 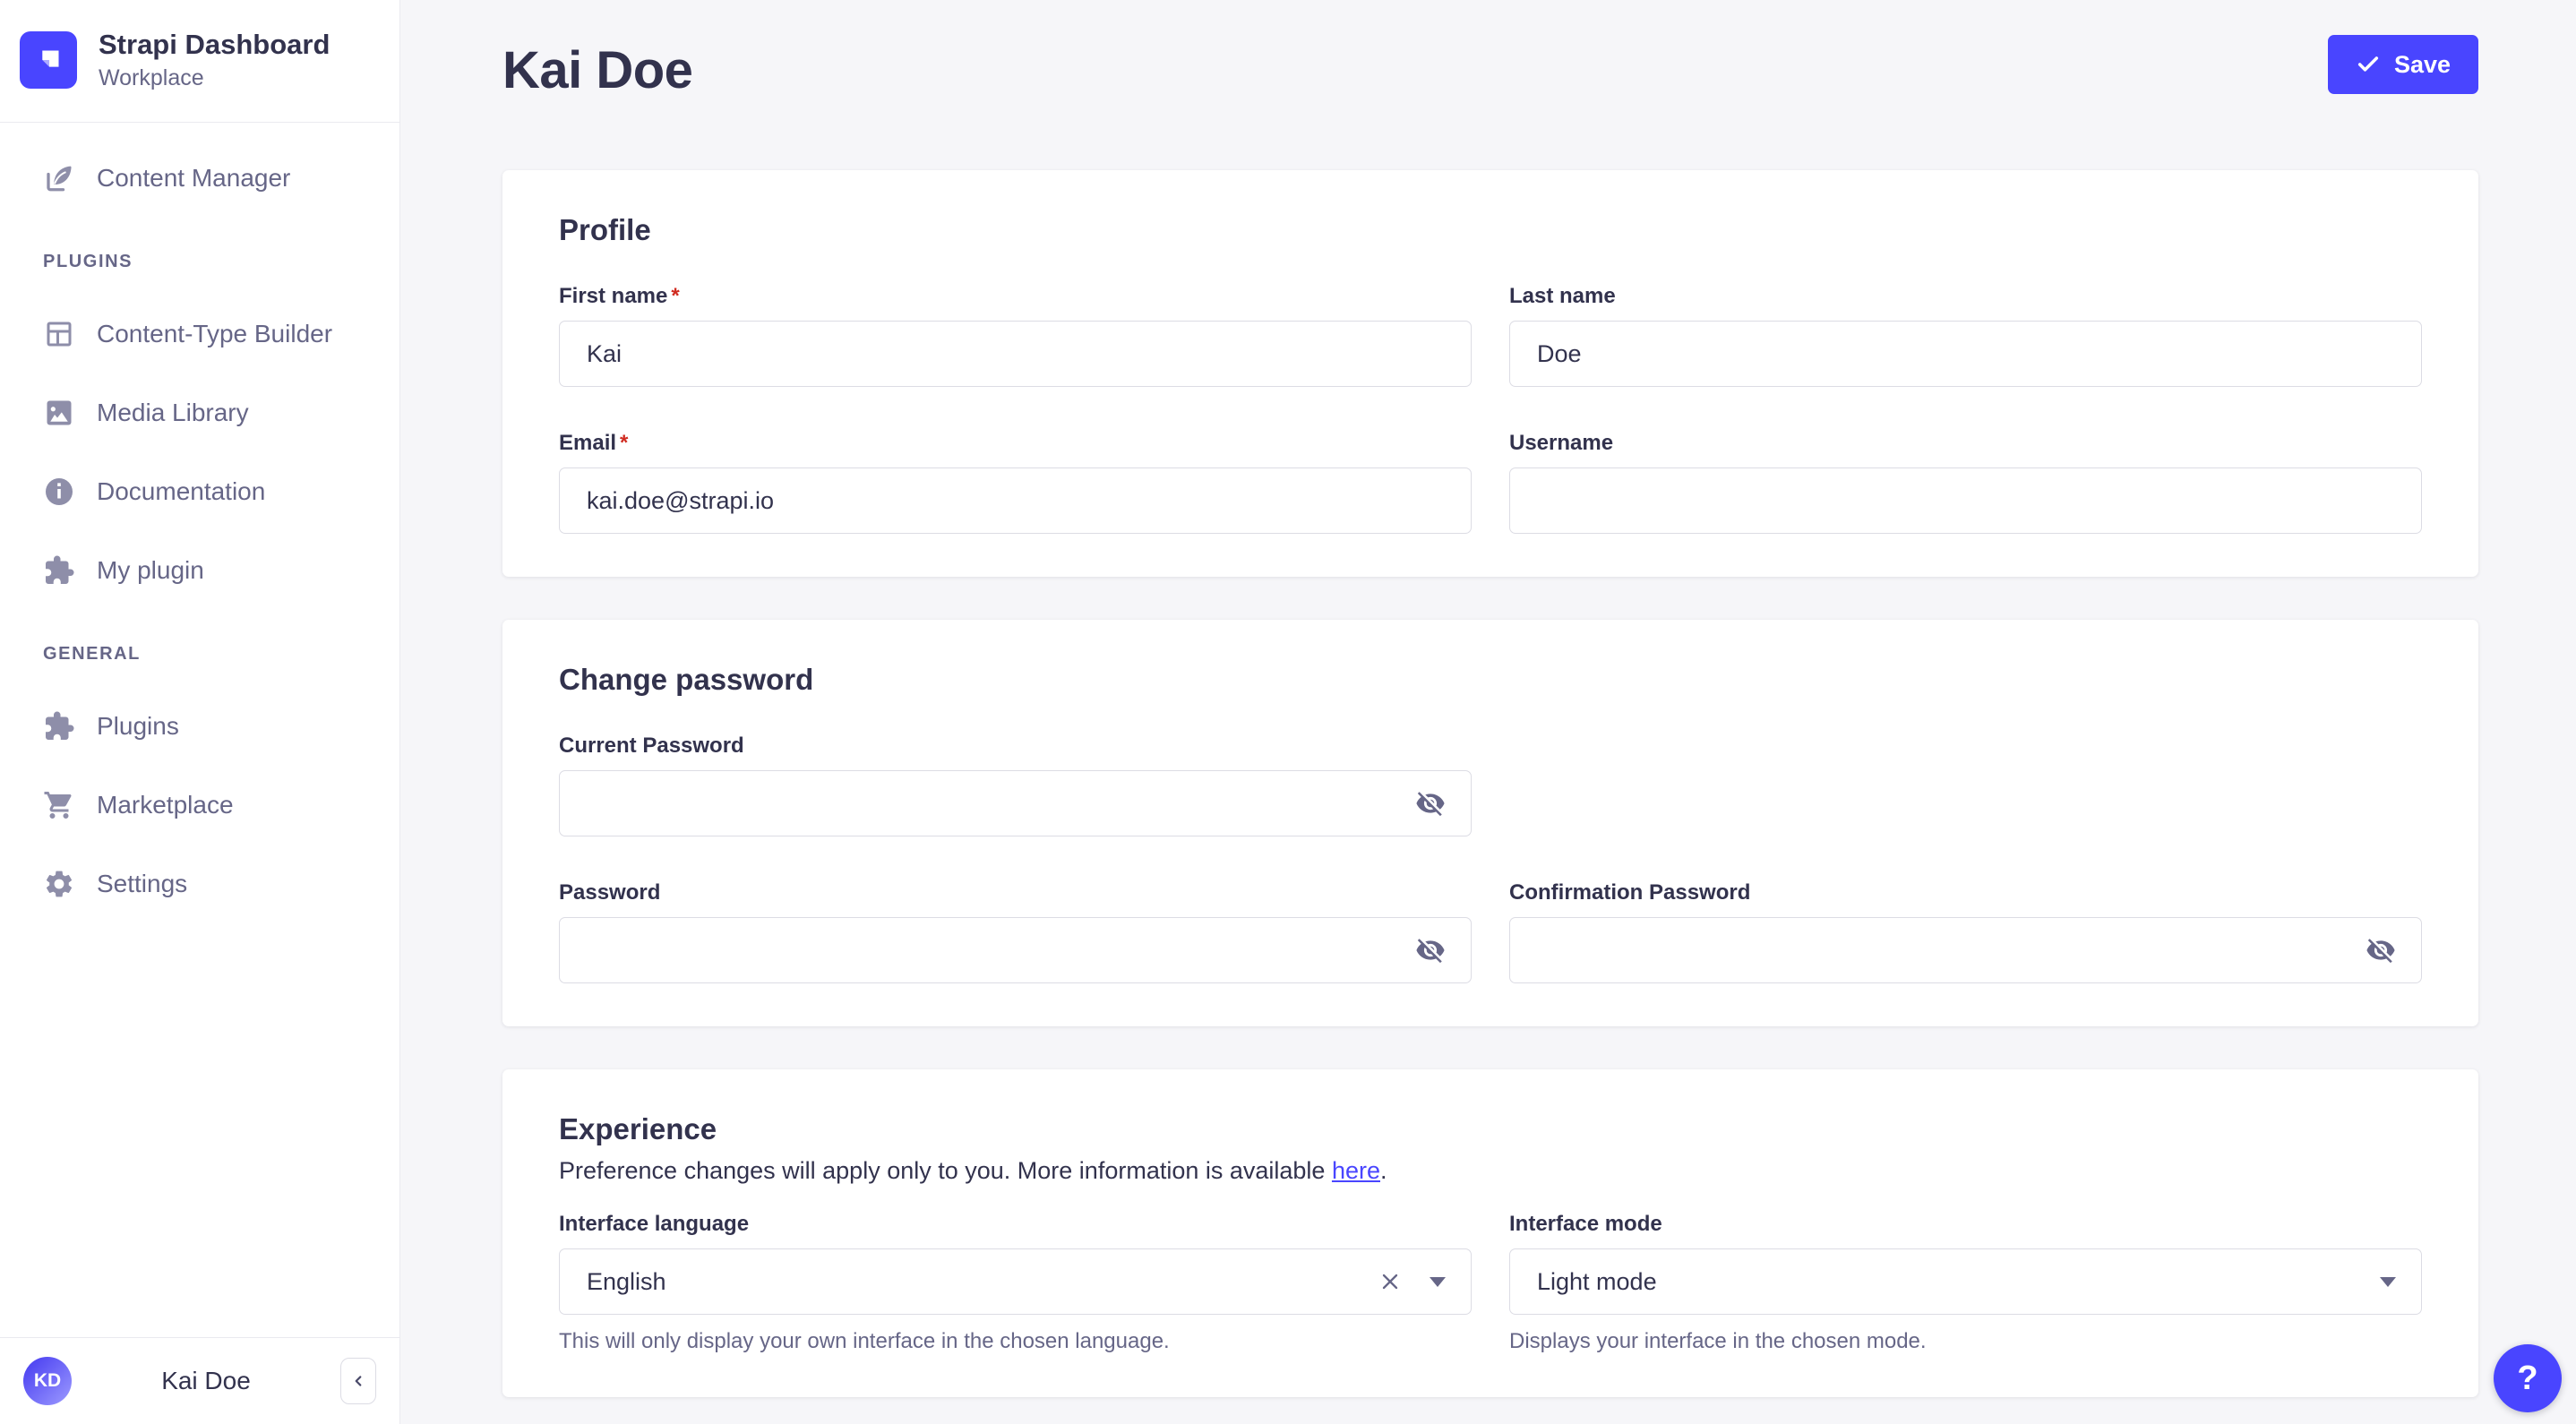 I want to click on email-label: Email *, so click(x=594, y=443).